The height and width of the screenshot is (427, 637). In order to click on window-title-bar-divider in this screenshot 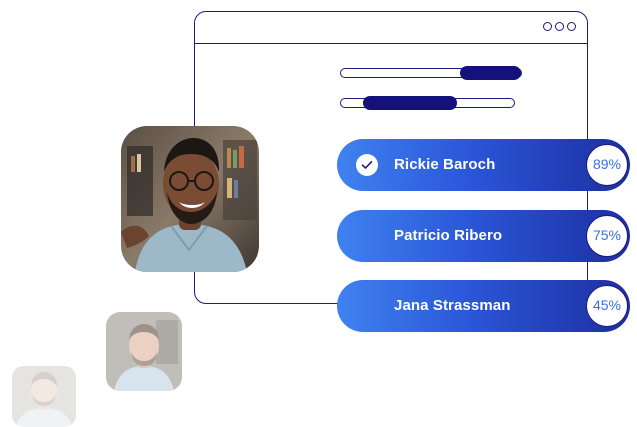, I will do `click(391, 43)`.